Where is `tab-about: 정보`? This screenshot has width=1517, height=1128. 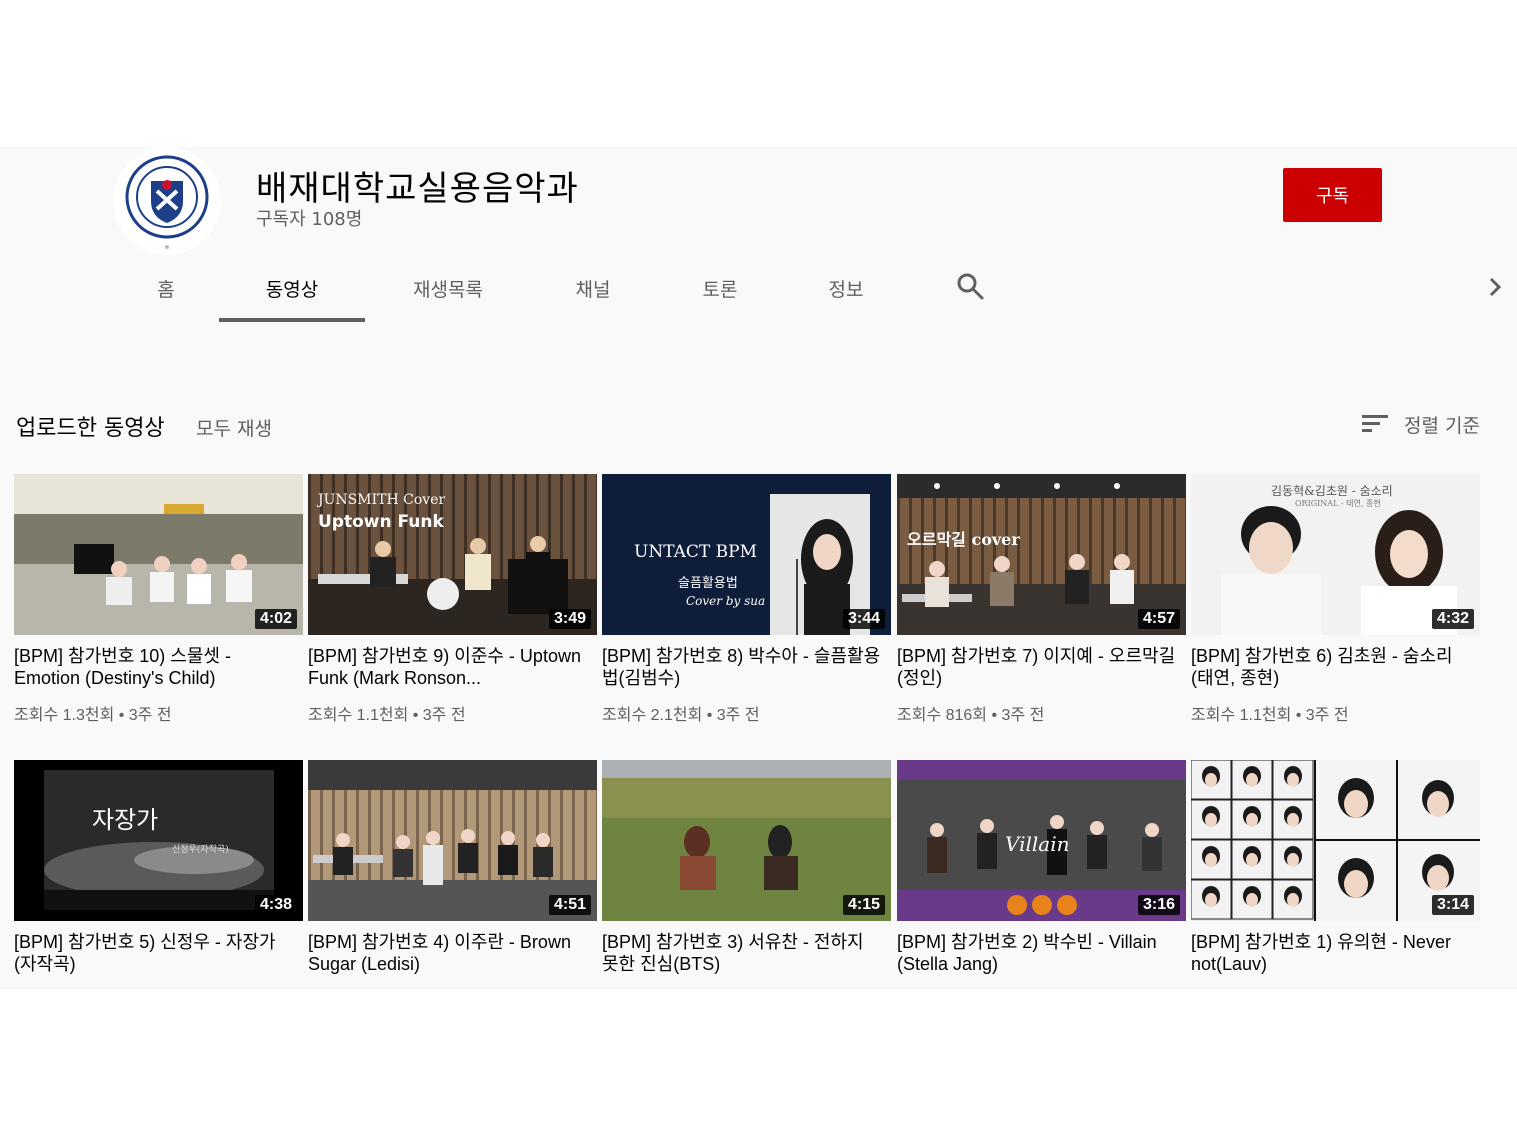
tab-about: 정보 is located at coordinates (846, 298).